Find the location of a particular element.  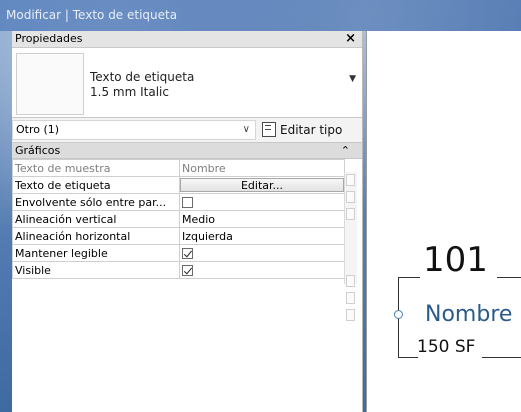

property-name: Texto de etiqueta is located at coordinates (96, 185).